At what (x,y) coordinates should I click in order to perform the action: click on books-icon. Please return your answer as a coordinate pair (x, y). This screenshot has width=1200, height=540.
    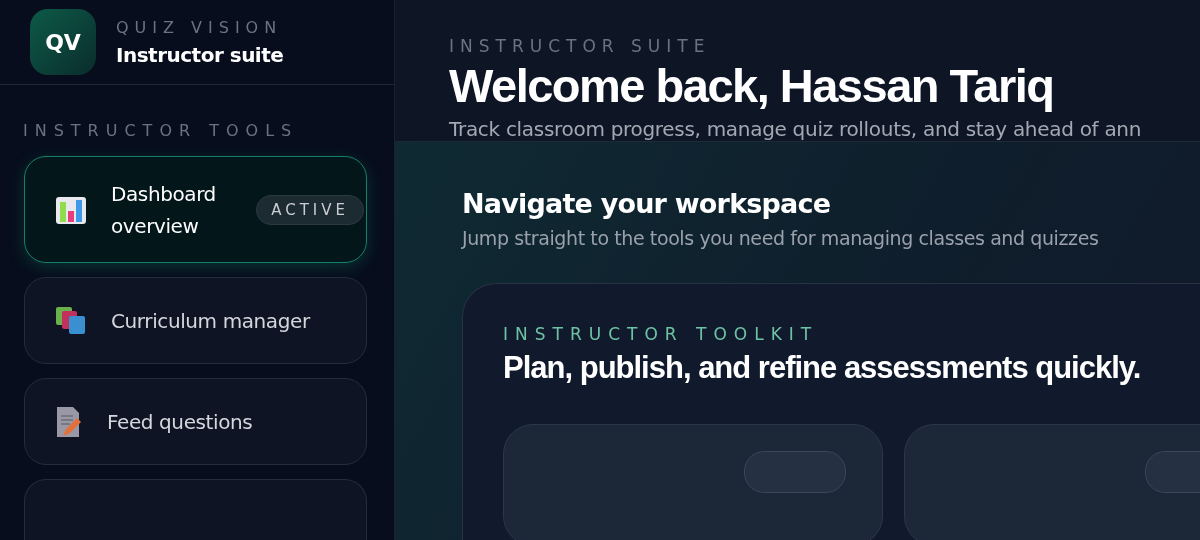
    Looking at the image, I should click on (71, 320).